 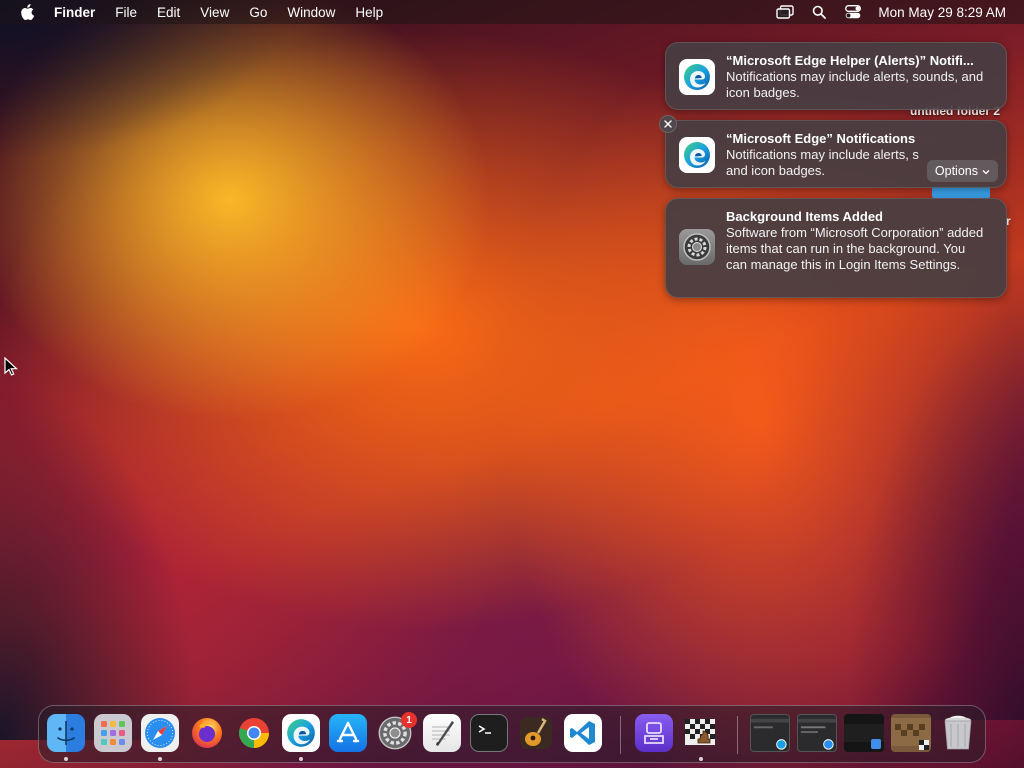 What do you see at coordinates (864, 736) in the screenshot?
I see `minimized-finder-window-icon` at bounding box center [864, 736].